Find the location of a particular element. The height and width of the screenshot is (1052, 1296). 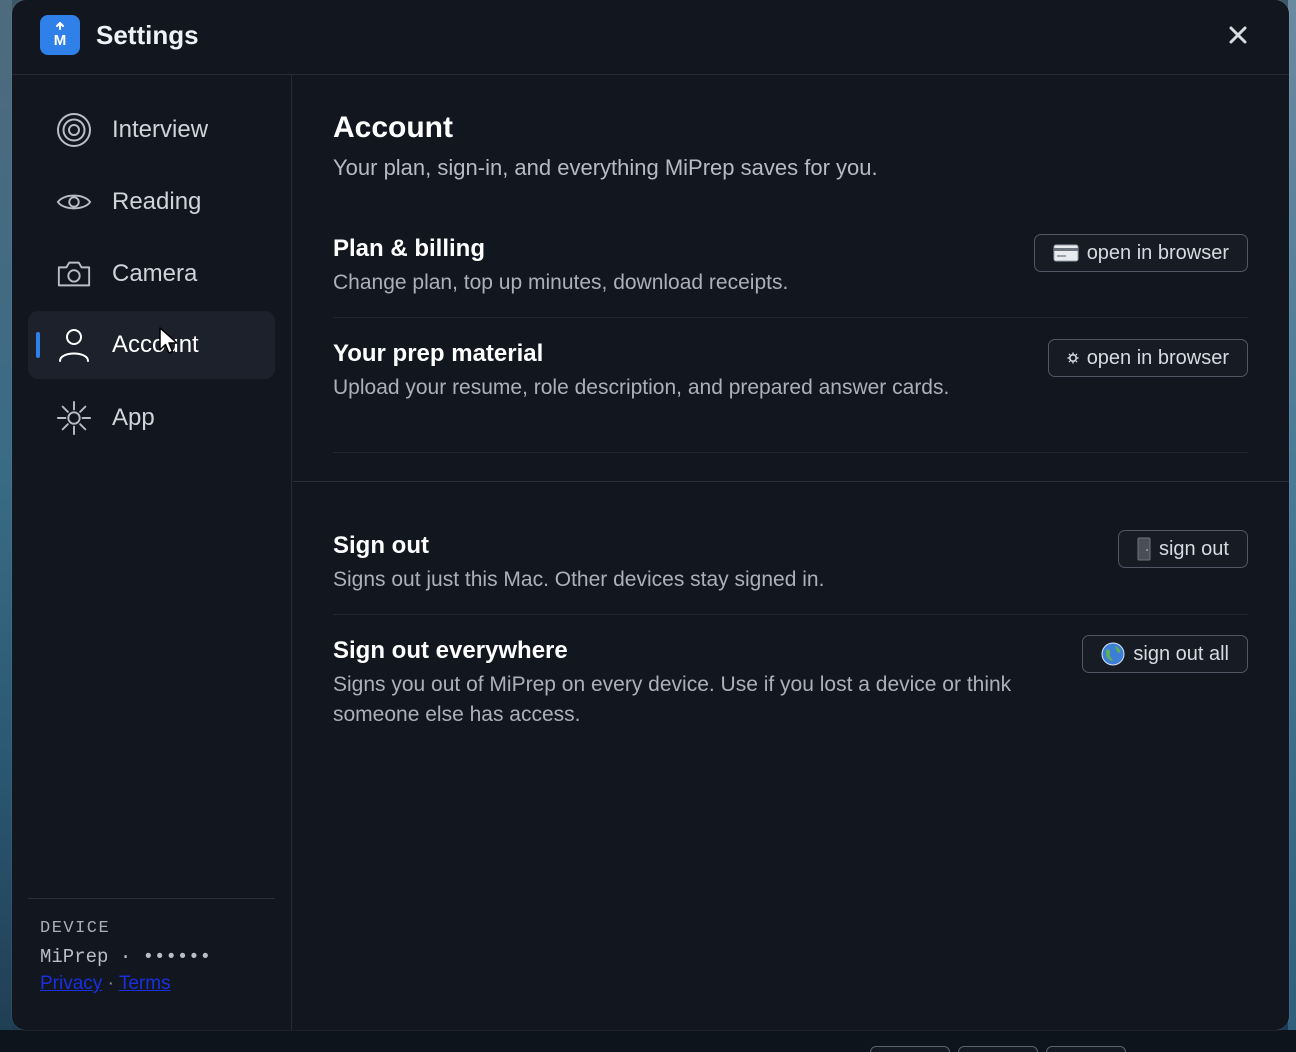

sign-out-button: sign out is located at coordinates (1182, 549).